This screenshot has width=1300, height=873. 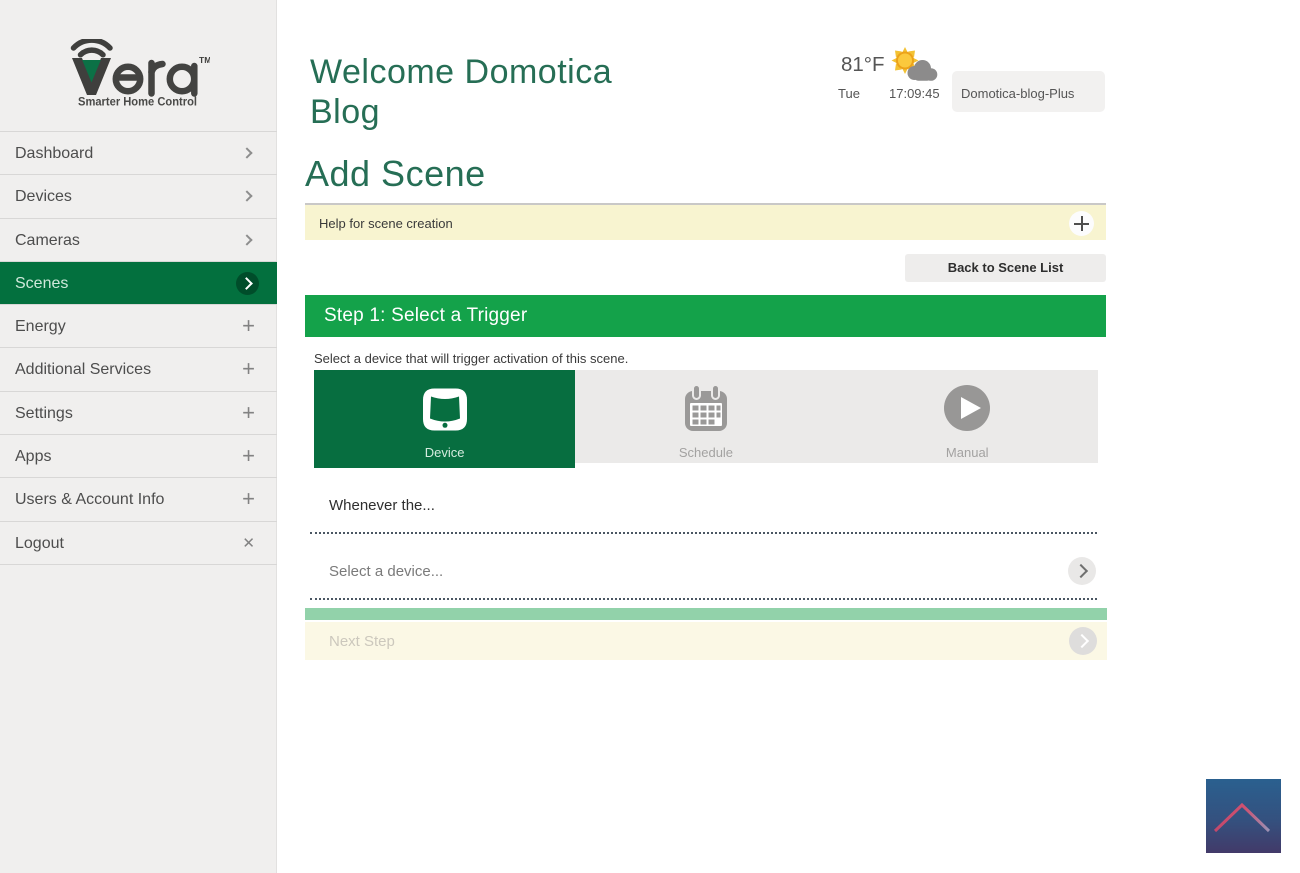 I want to click on svg-text: TM, so click(x=204, y=60).